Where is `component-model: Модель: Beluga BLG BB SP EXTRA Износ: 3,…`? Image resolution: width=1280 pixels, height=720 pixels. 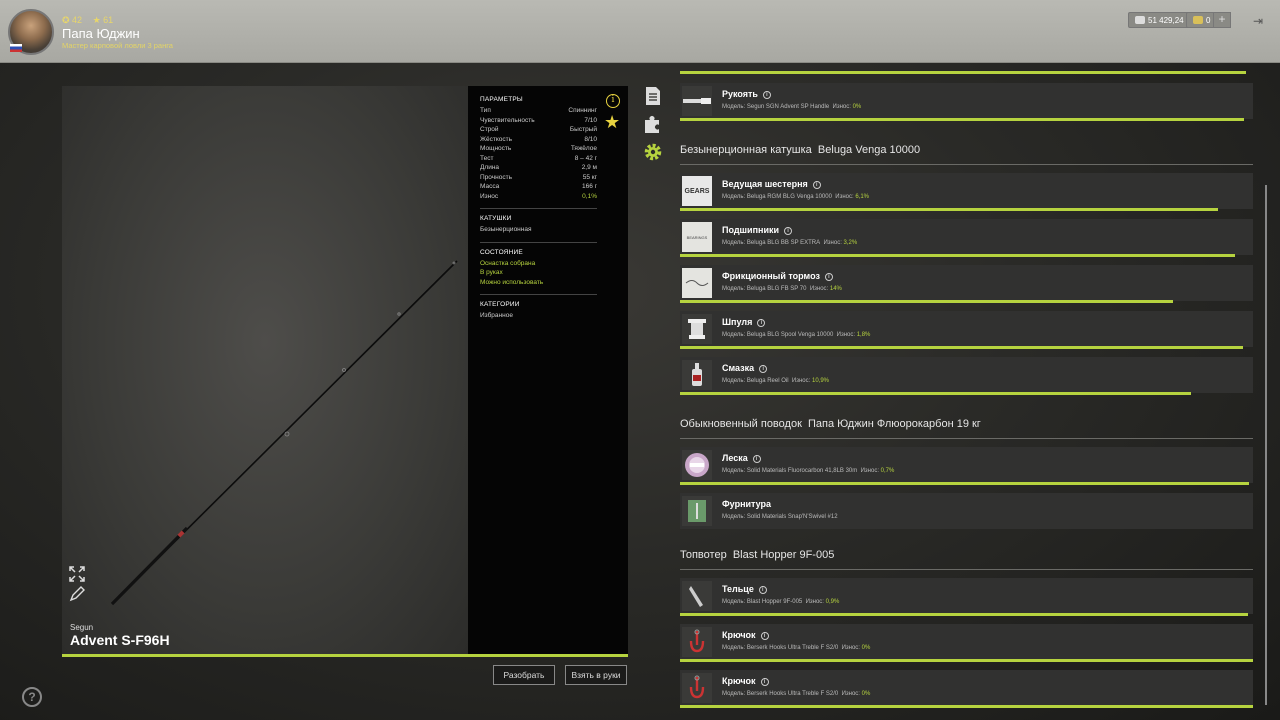 component-model: Модель: Beluga BLG BB SP EXTRA Износ: 3,… is located at coordinates (790, 243).